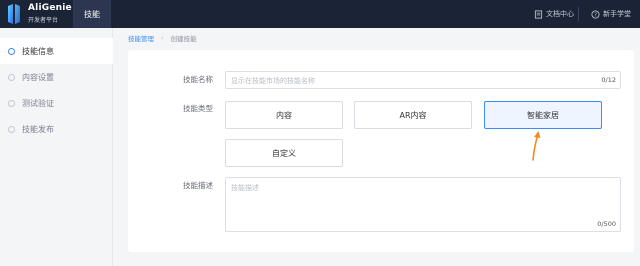 The width and height of the screenshot is (640, 266). I want to click on top-navigation-bar: AliGenie 开发者平台 技能 文档中心 ? 新手学堂, so click(320, 14).